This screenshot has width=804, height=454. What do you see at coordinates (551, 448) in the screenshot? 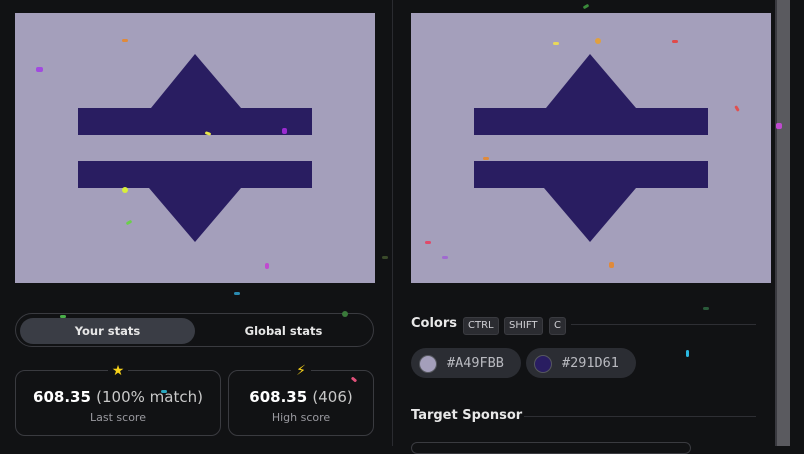
I see `sponsor-box` at bounding box center [551, 448].